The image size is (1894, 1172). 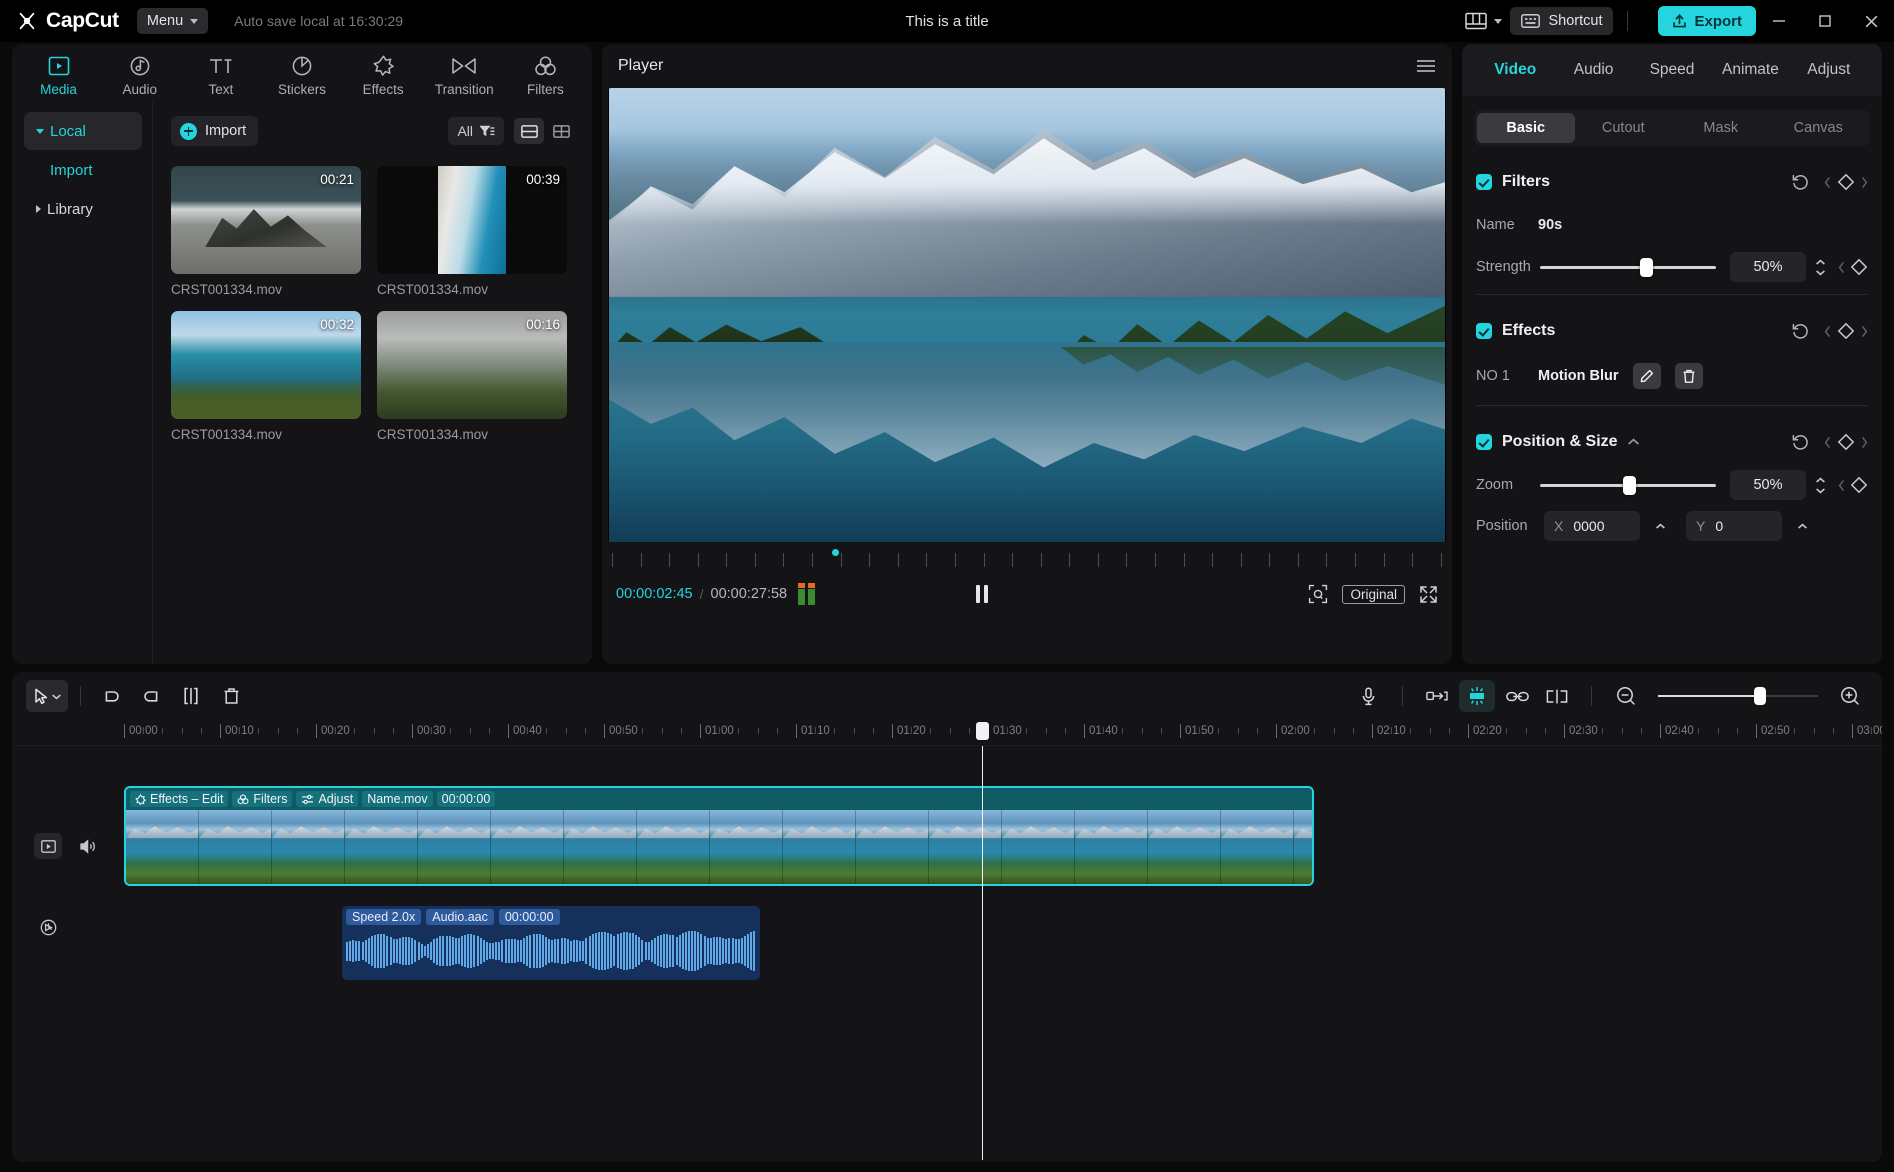 What do you see at coordinates (179, 799) in the screenshot?
I see `clip-tag-effects: Effects – Edit` at bounding box center [179, 799].